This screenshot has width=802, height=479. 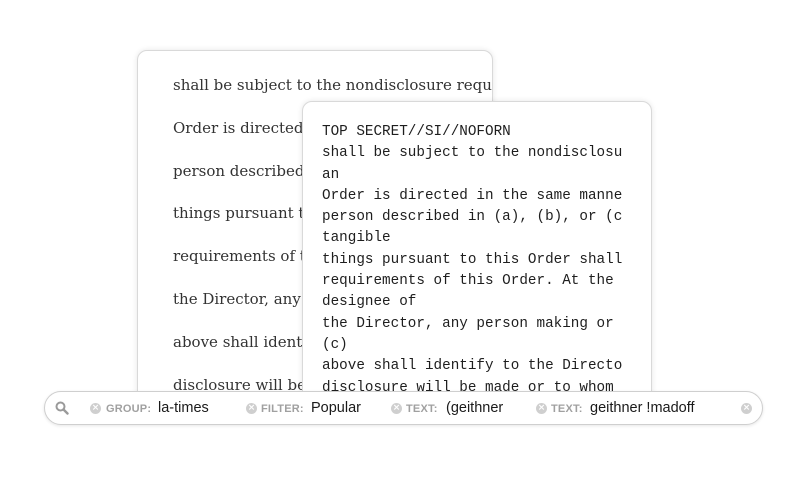 What do you see at coordinates (183, 408) in the screenshot?
I see `facet-value: la-times` at bounding box center [183, 408].